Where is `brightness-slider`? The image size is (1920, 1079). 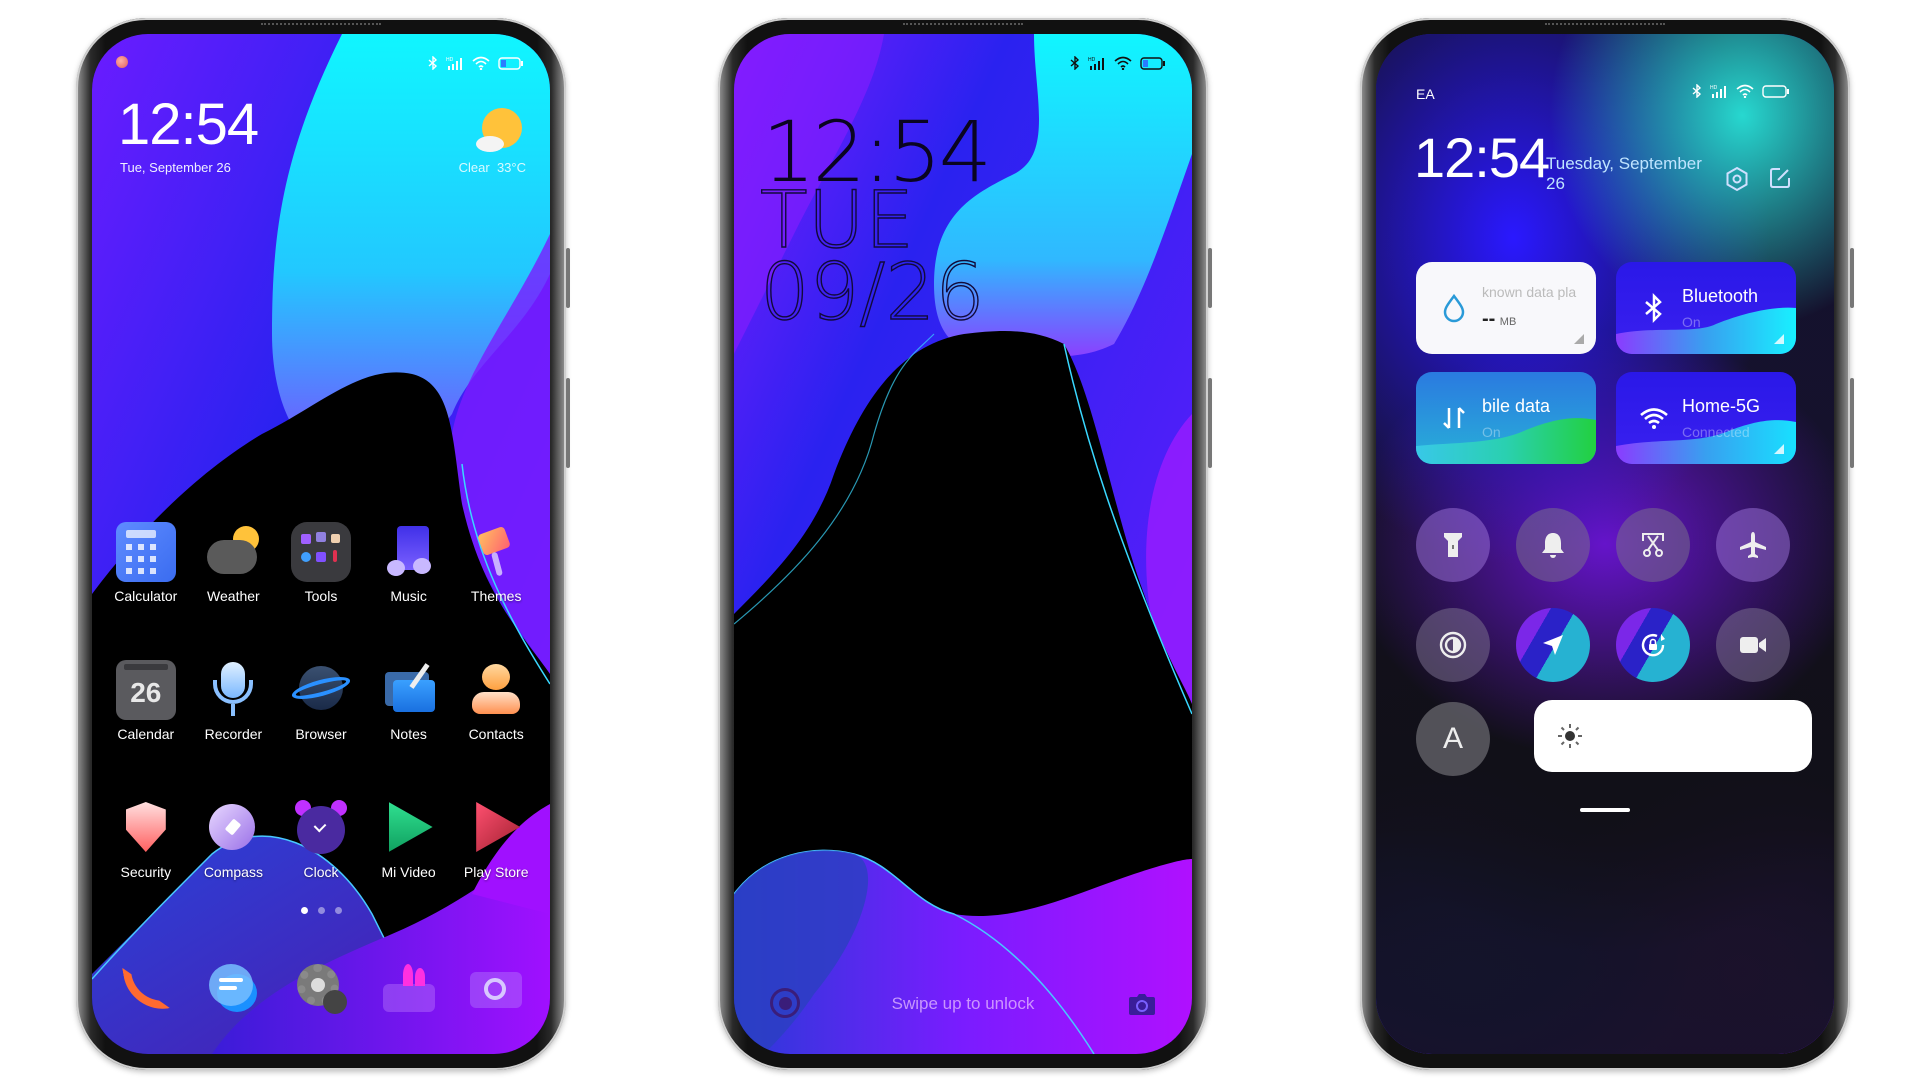 brightness-slider is located at coordinates (1673, 736).